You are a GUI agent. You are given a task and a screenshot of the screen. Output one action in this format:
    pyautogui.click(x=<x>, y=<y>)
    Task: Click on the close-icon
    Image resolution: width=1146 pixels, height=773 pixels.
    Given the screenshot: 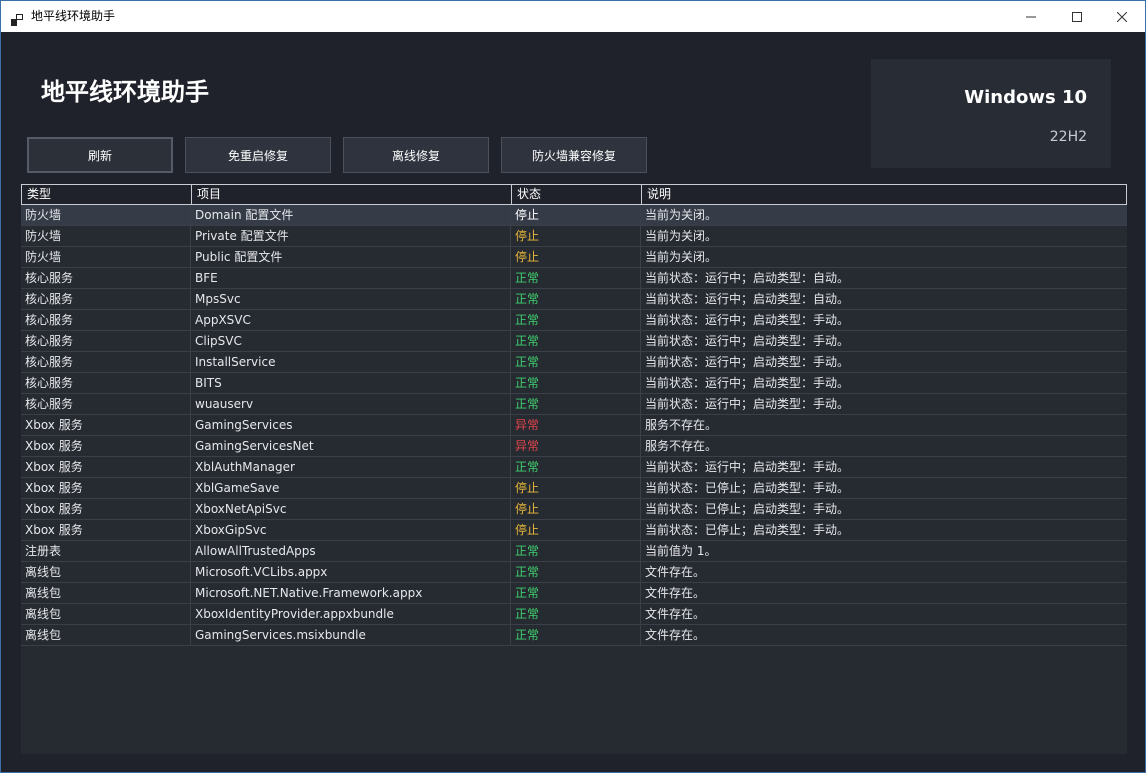 What is the action you would take?
    pyautogui.click(x=1122, y=16)
    